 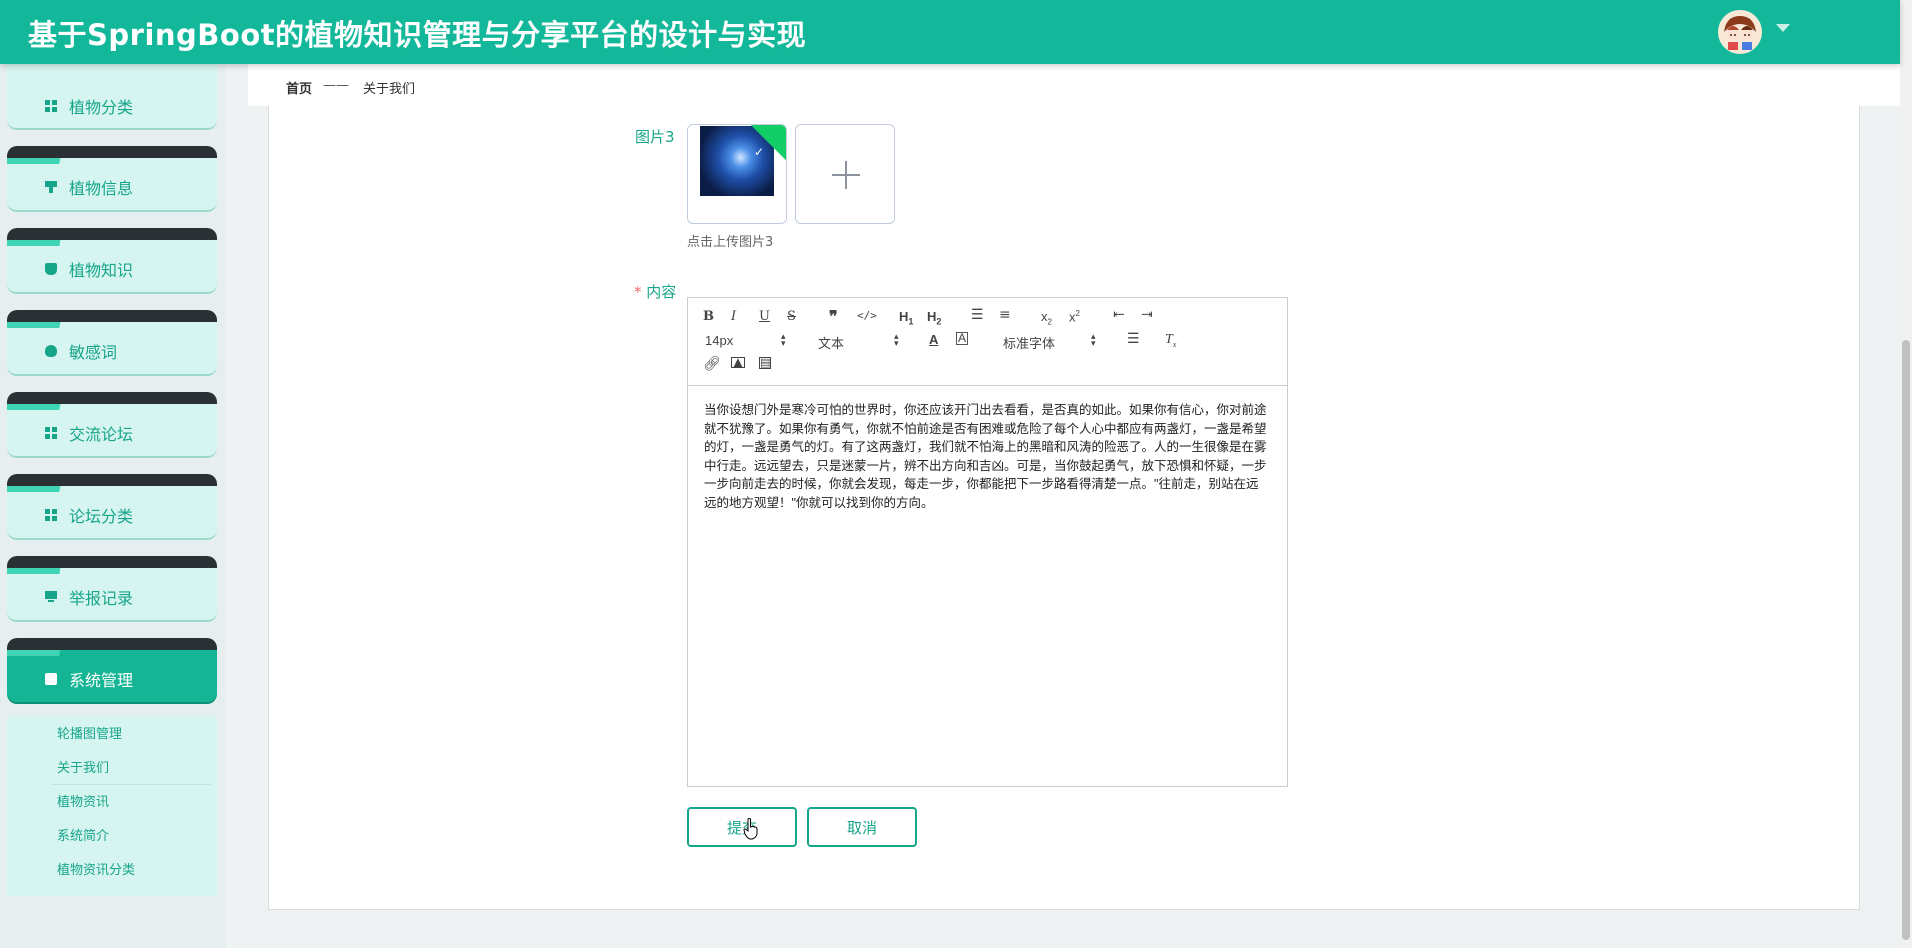 I want to click on link-icon: 🔗︎, so click(x=712, y=364).